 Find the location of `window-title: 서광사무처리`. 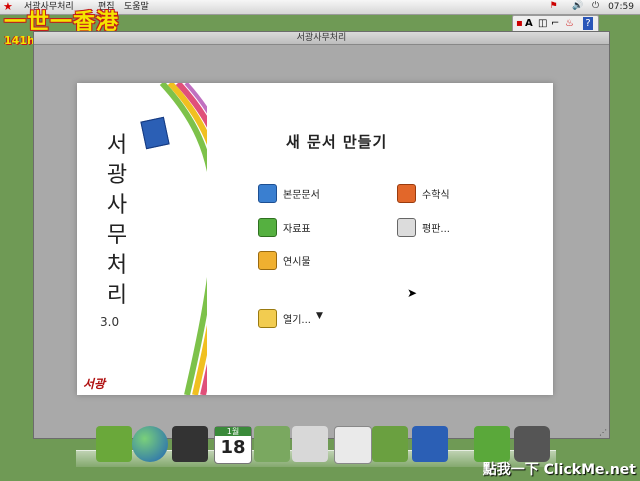

window-title: 서광사무처리 is located at coordinates (321, 38).